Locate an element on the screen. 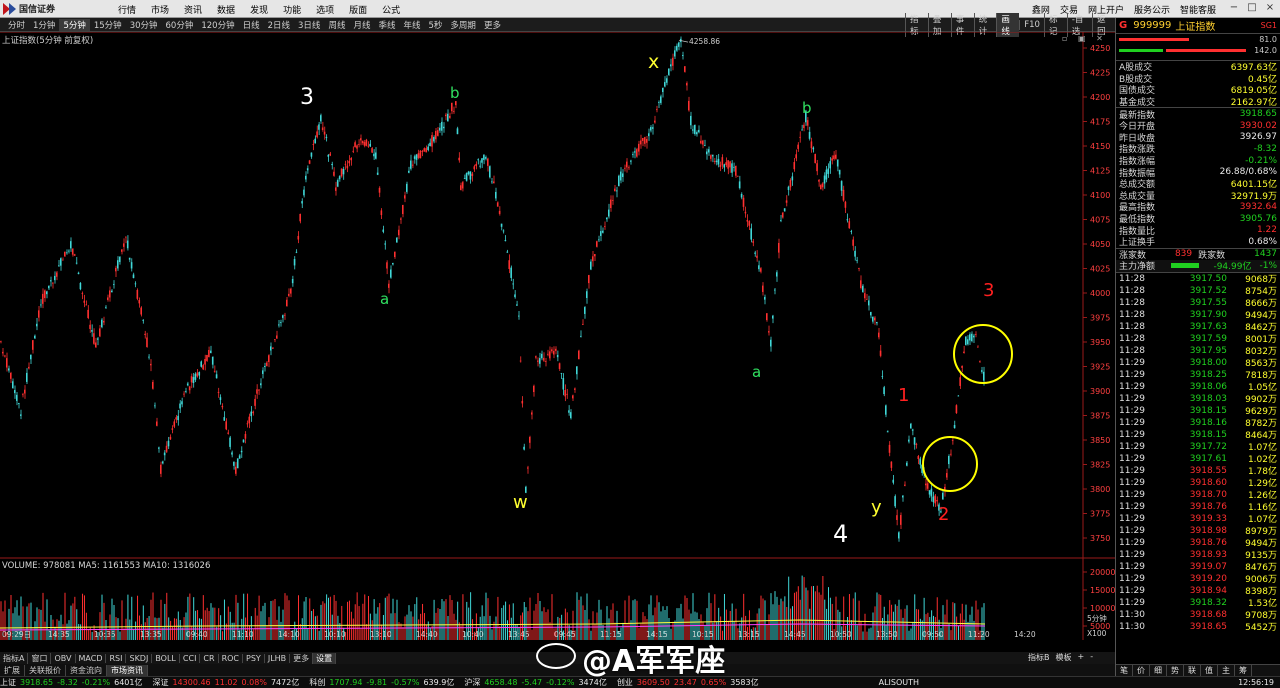 The width and height of the screenshot is (1280, 688). panel-footer-tab: 价 is located at coordinates (1141, 670).